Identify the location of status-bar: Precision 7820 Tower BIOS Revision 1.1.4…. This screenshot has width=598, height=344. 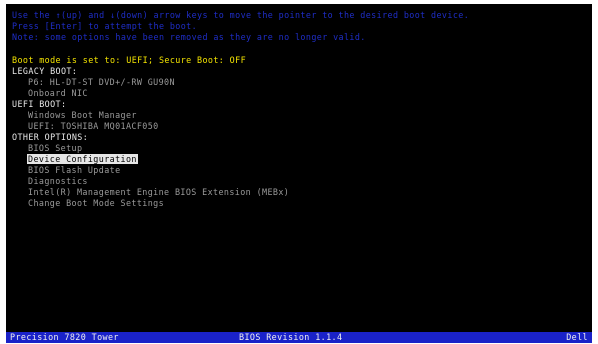
(299, 337).